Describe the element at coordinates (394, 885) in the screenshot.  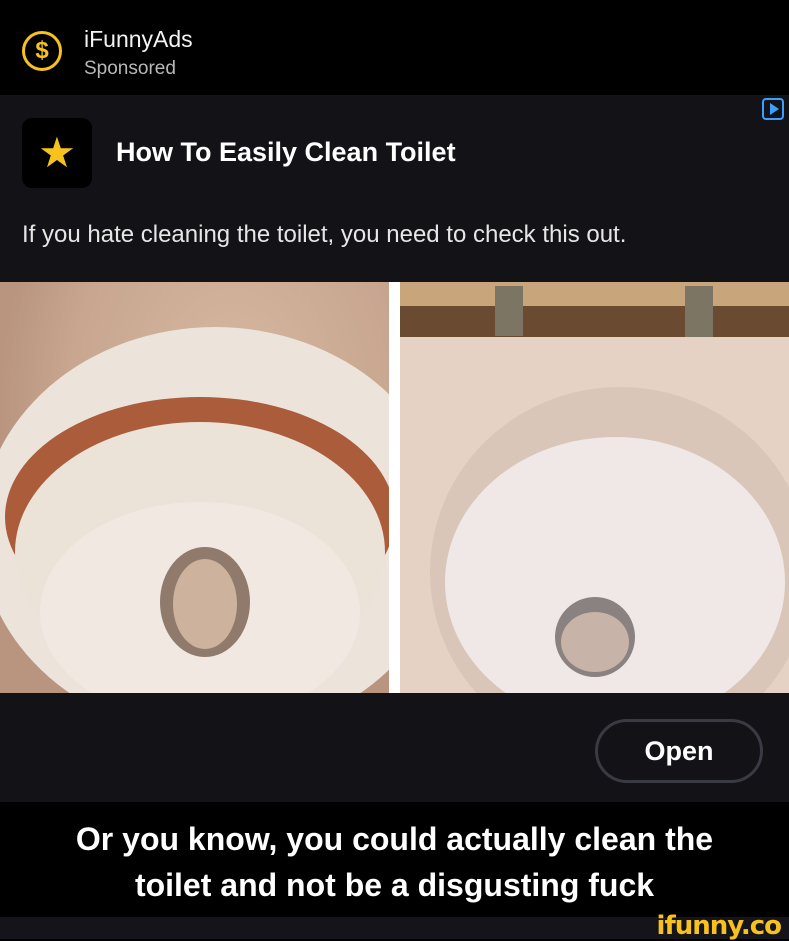
I see `caption-line-2: toilet and not be a disgusting fuck` at that location.